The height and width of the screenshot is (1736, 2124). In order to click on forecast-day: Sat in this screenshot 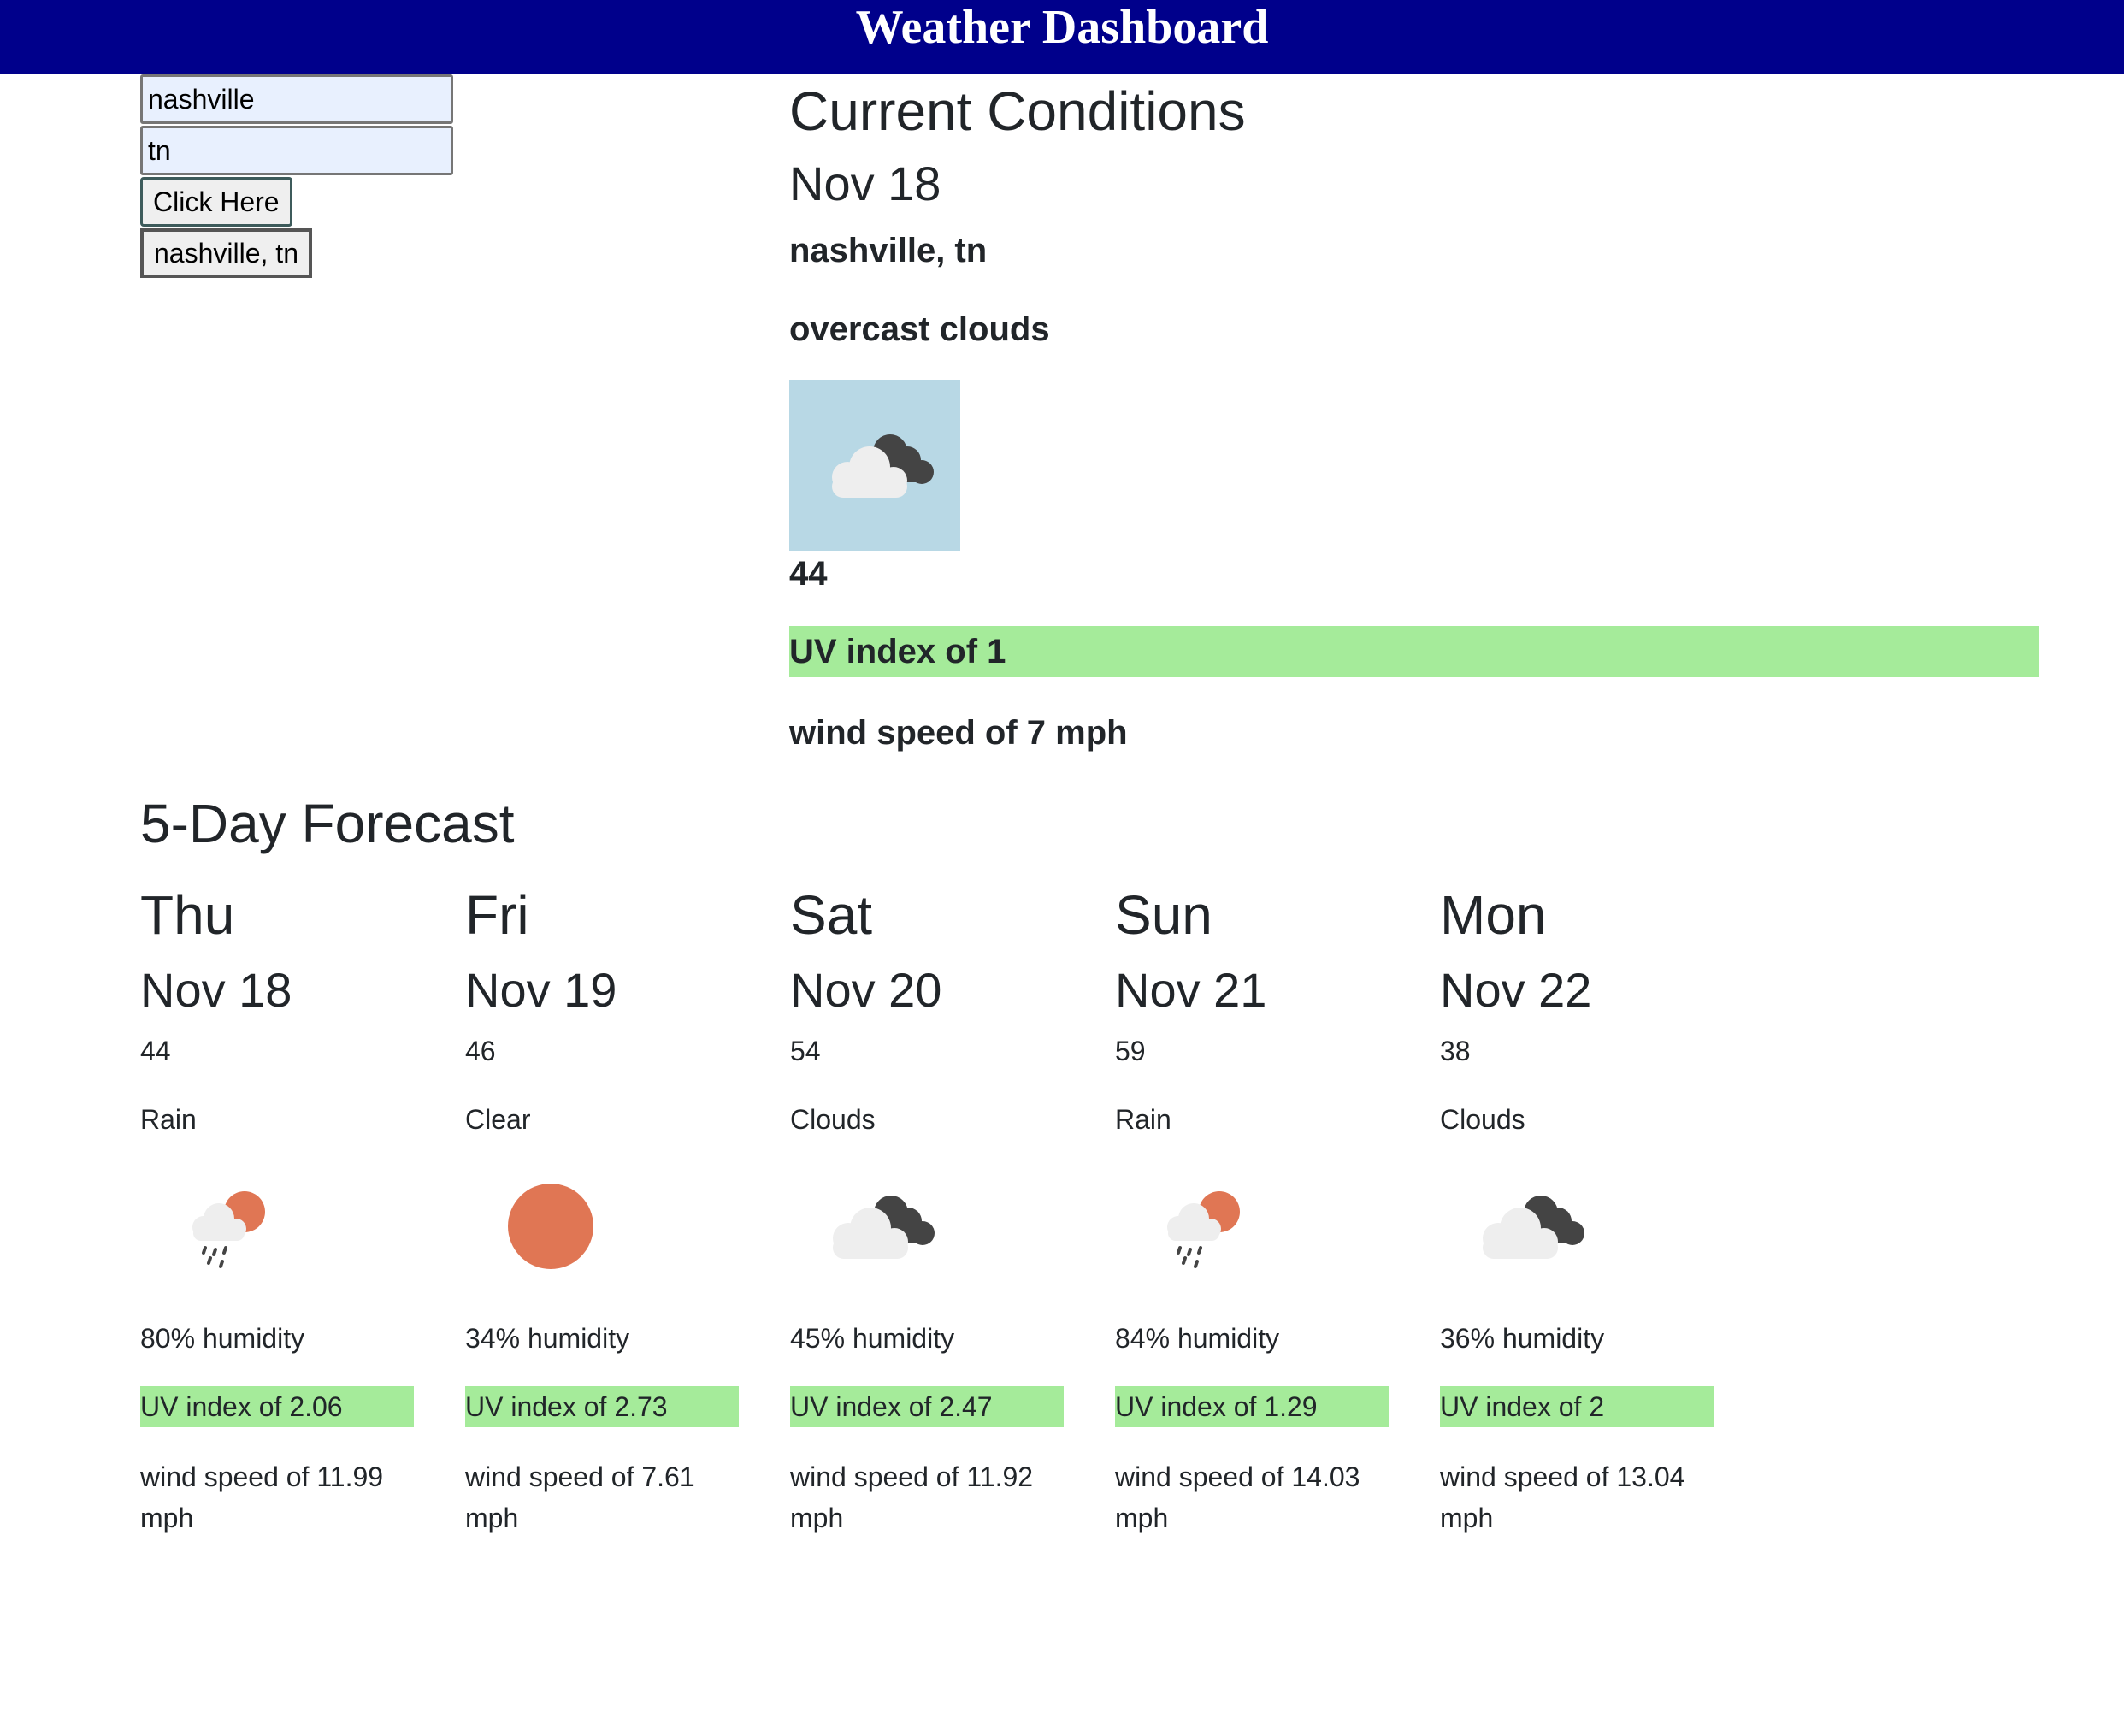, I will do `click(831, 915)`.